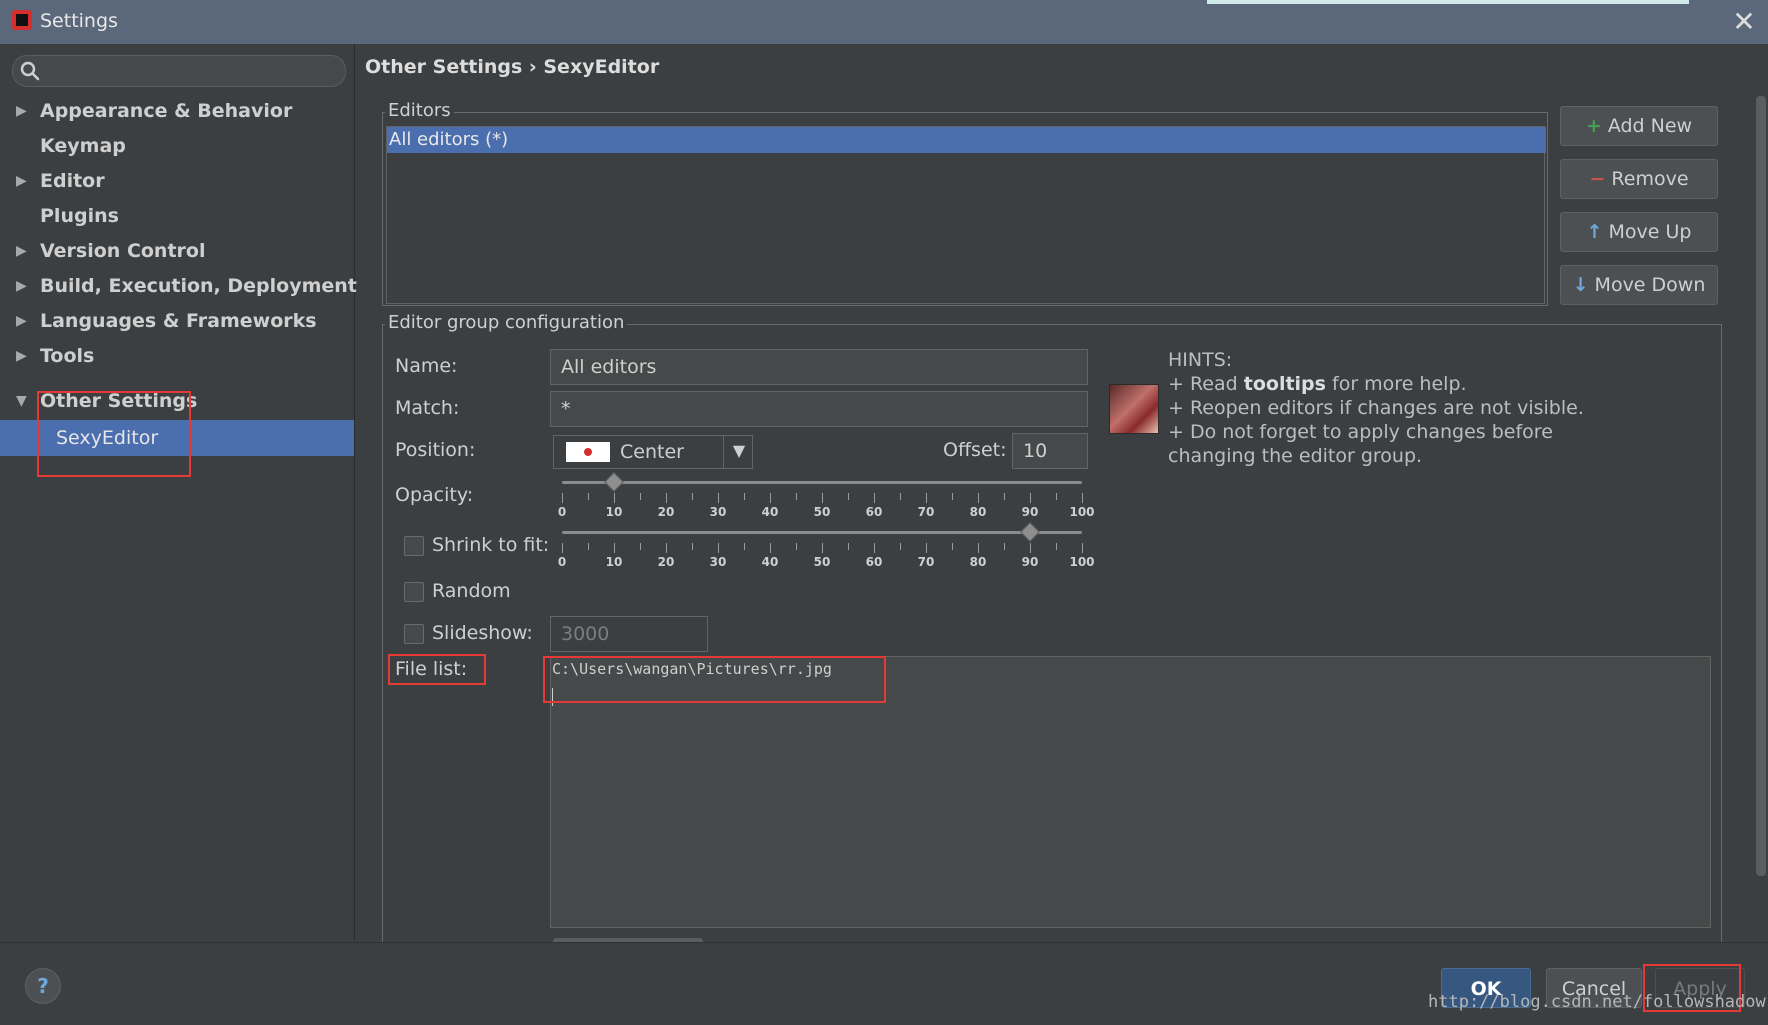  Describe the element at coordinates (23, 401) in the screenshot. I see `collapse-arrow-icon: ▼` at that location.